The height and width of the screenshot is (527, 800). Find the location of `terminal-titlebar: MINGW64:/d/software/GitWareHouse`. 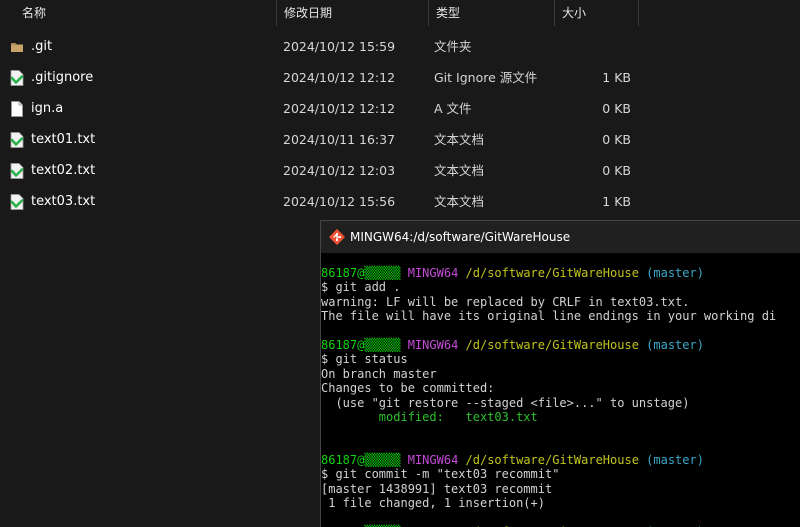

terminal-titlebar: MINGW64:/d/software/GitWareHouse is located at coordinates (560, 237).